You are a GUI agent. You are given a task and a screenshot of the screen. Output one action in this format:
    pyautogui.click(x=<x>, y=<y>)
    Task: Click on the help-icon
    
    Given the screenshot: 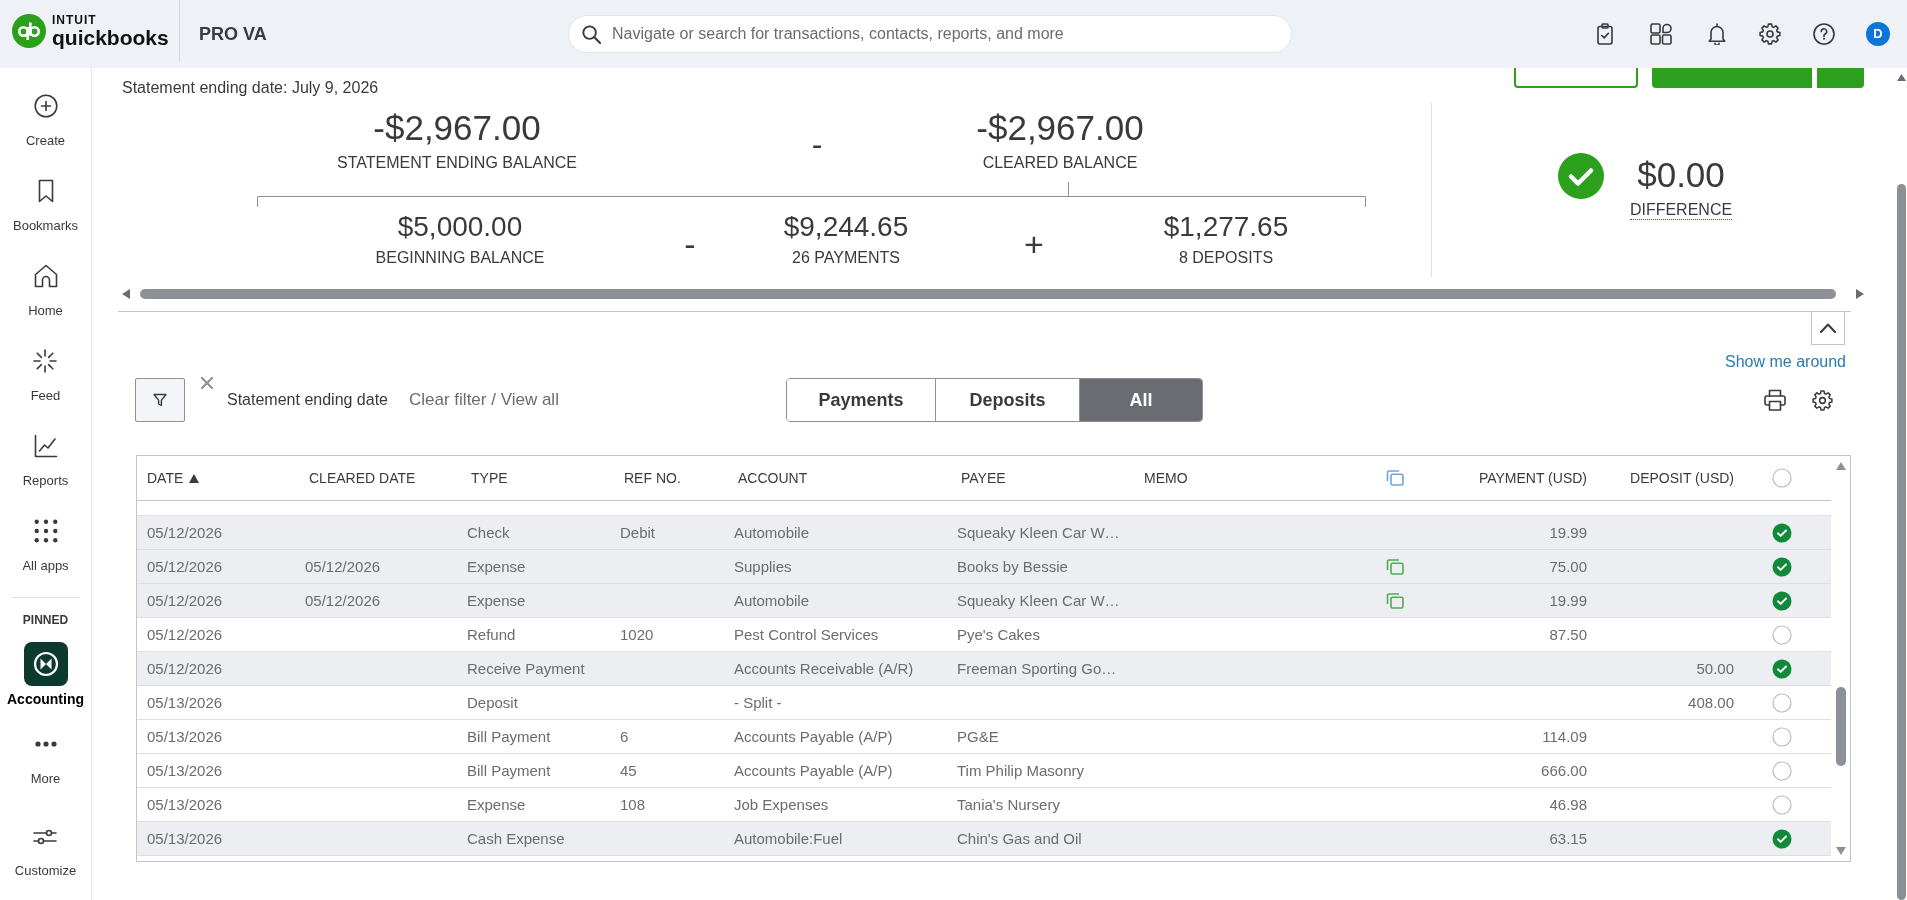 What is the action you would take?
    pyautogui.click(x=1824, y=34)
    